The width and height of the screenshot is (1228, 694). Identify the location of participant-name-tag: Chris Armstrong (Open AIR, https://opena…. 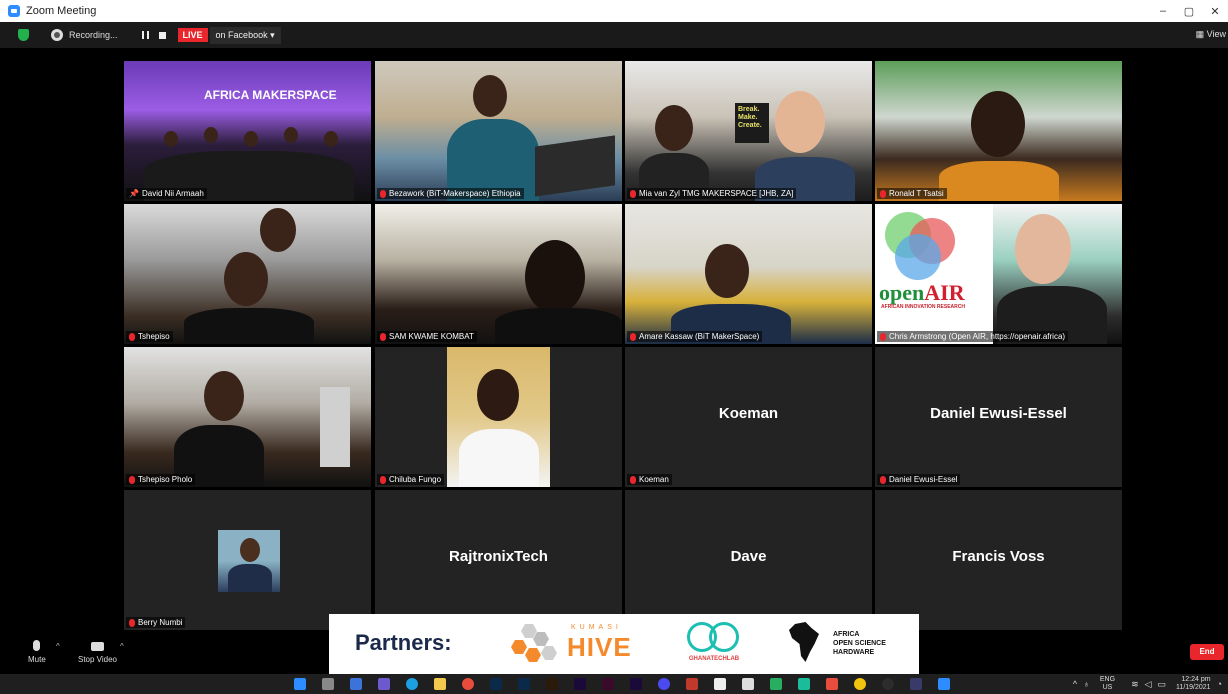
(973, 336).